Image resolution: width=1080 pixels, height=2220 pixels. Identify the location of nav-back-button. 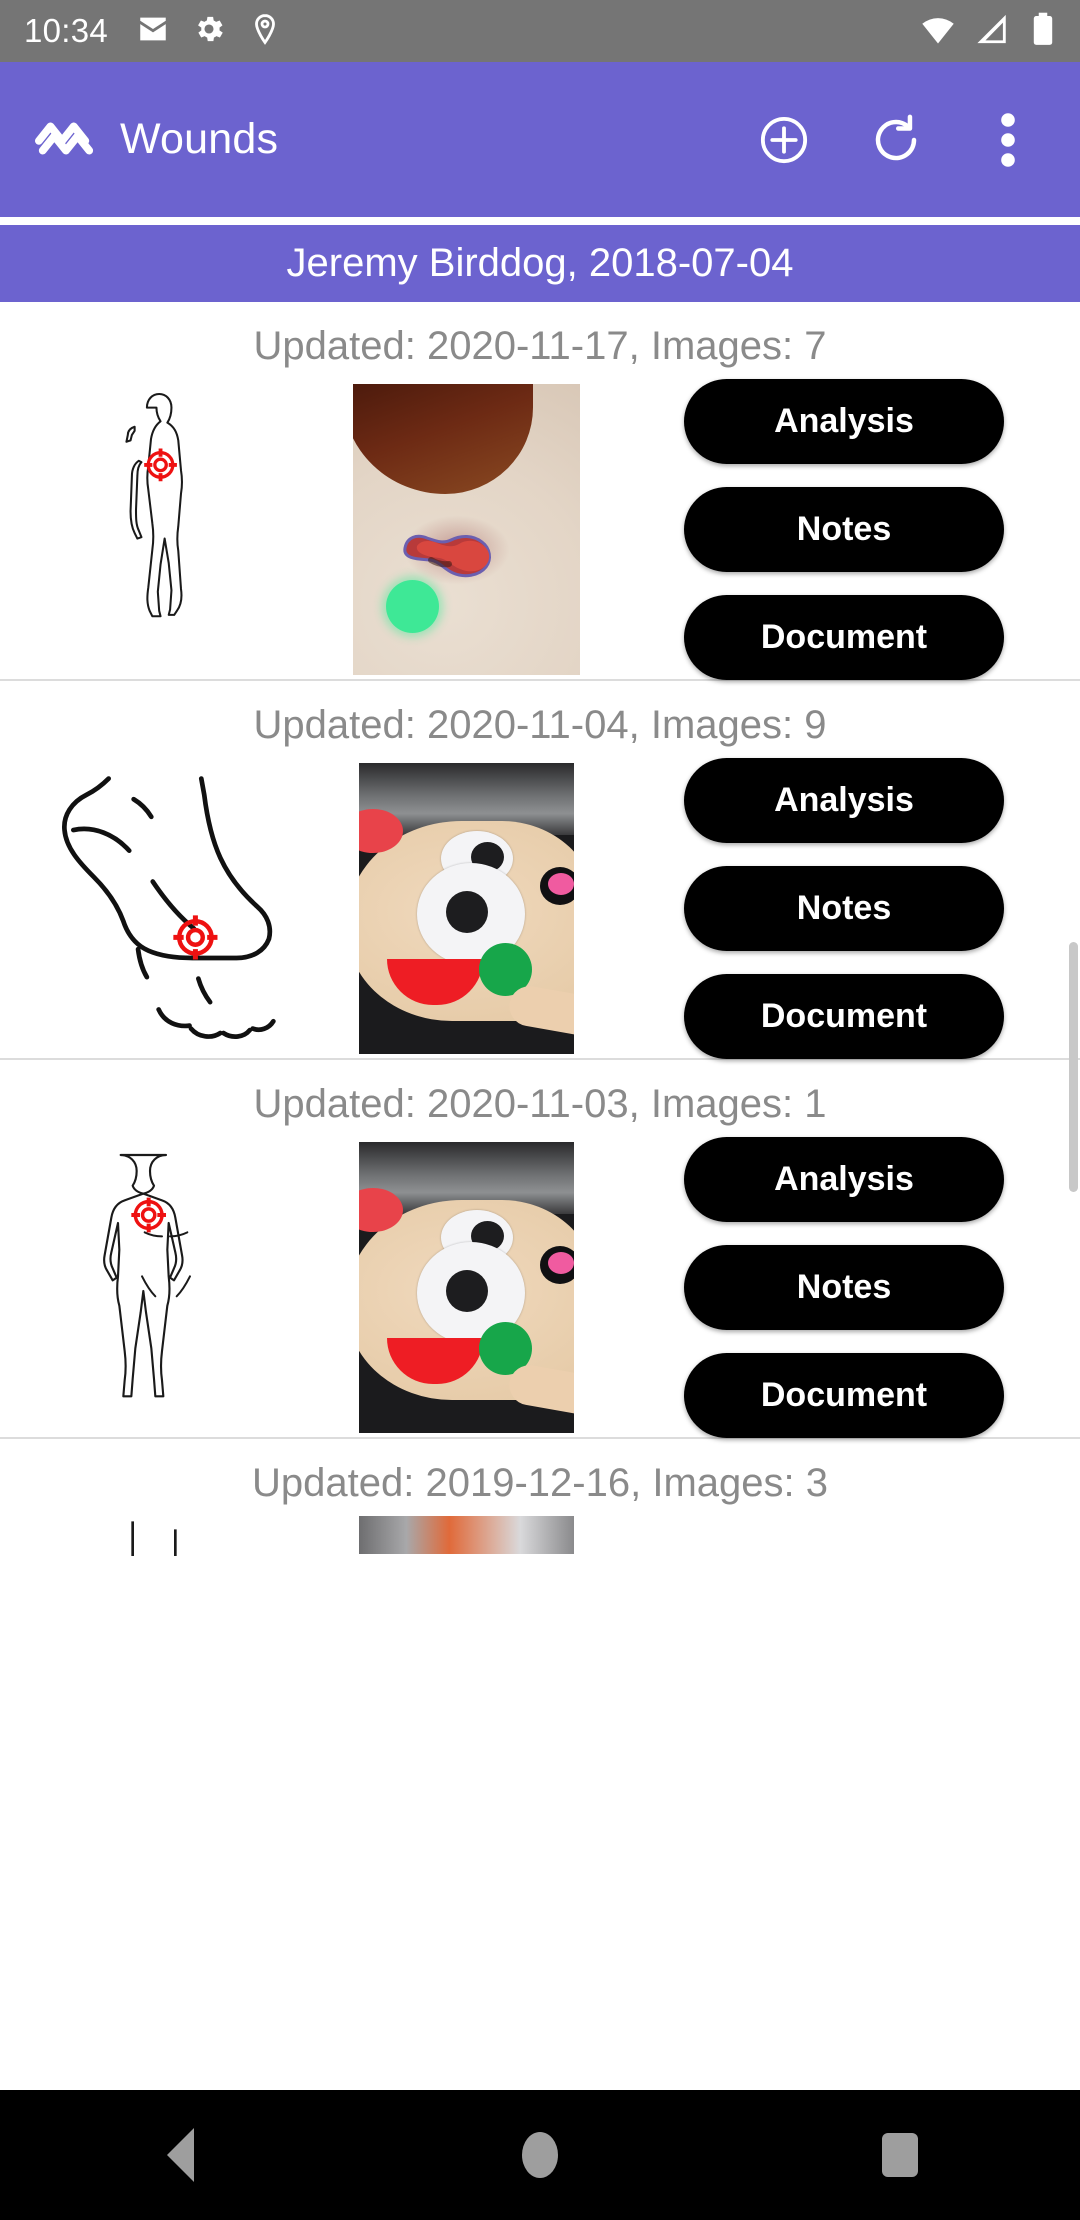
(180, 2155).